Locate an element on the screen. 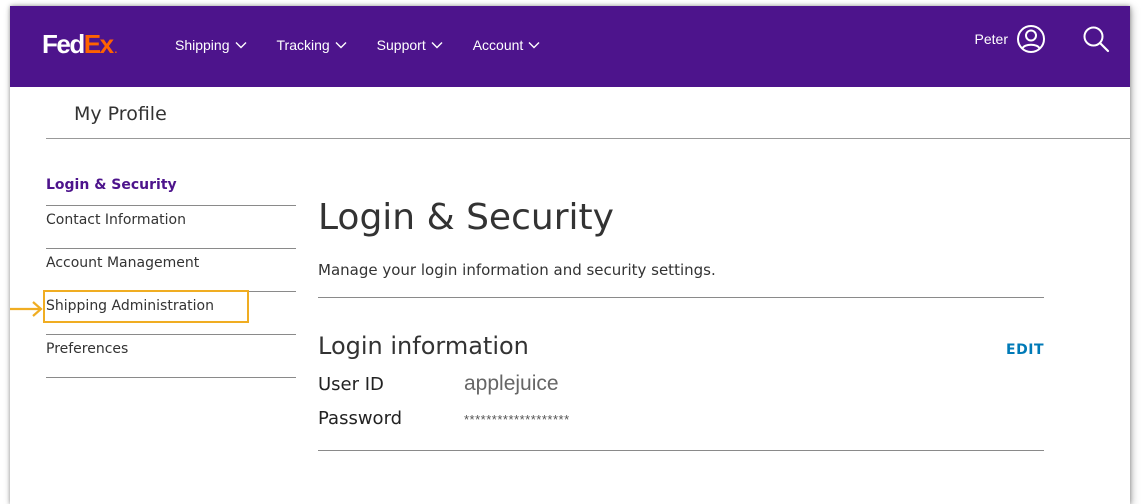 The image size is (1141, 504). sidebar-item-label: Preferences is located at coordinates (87, 349).